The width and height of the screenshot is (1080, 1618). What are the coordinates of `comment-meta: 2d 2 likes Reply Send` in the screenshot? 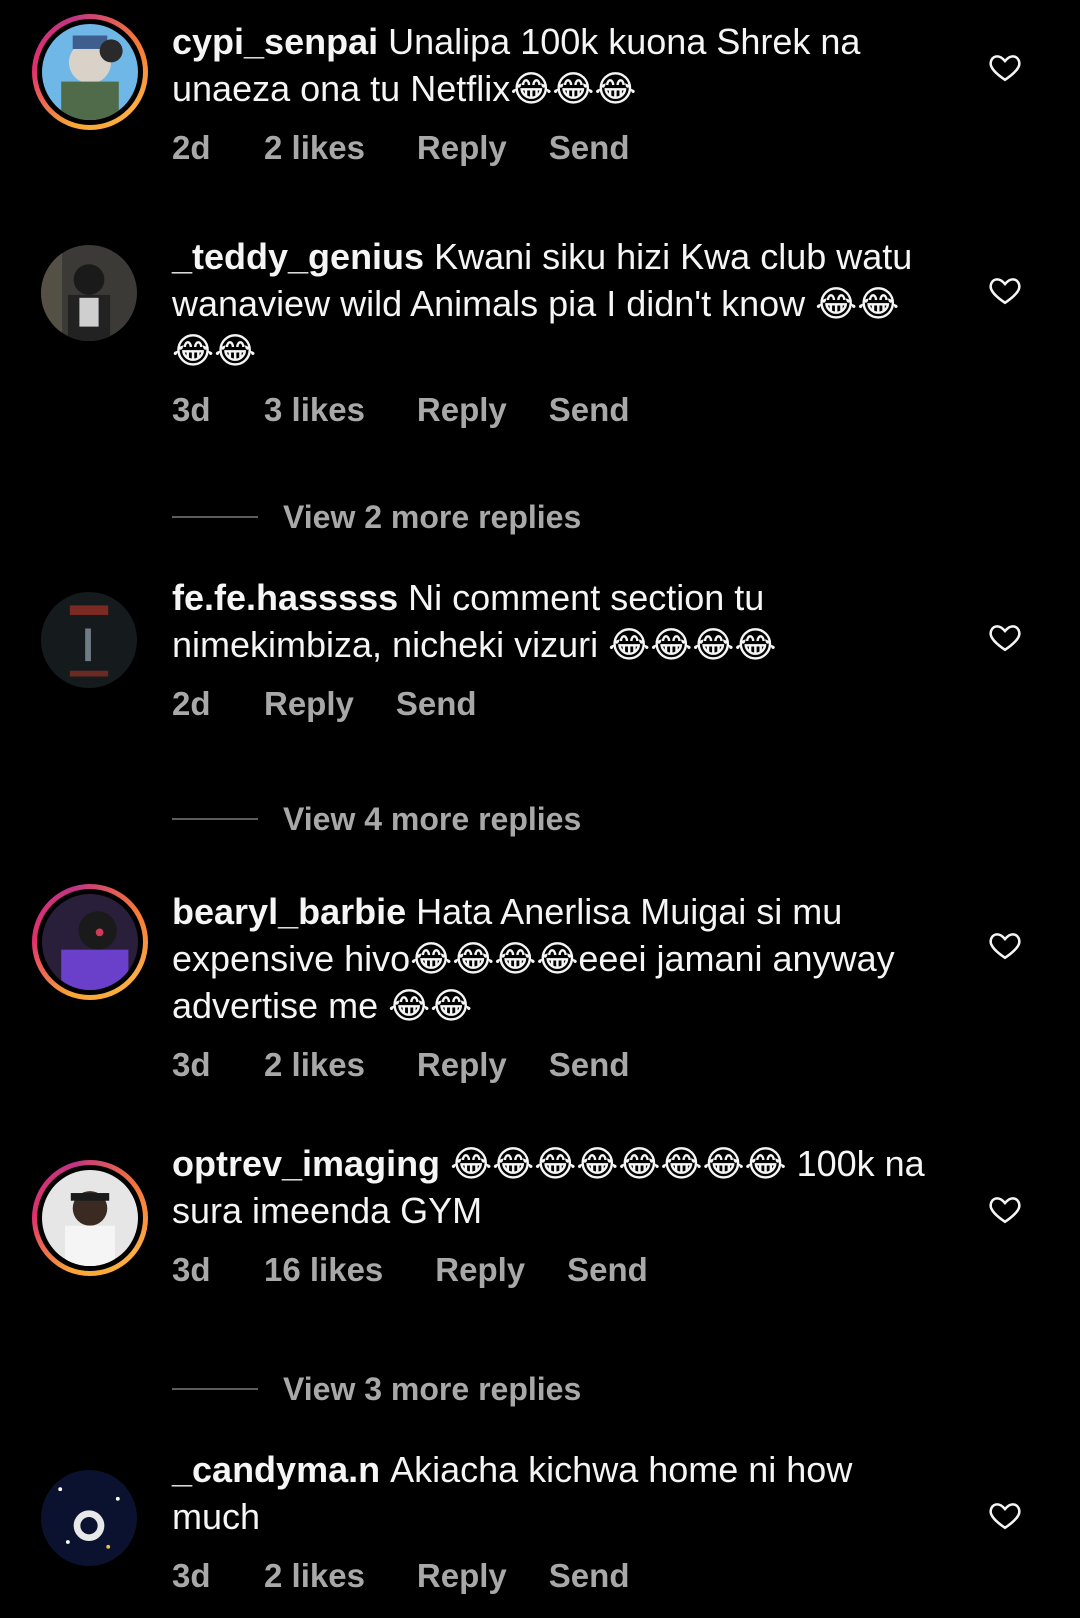 It's located at (552, 148).